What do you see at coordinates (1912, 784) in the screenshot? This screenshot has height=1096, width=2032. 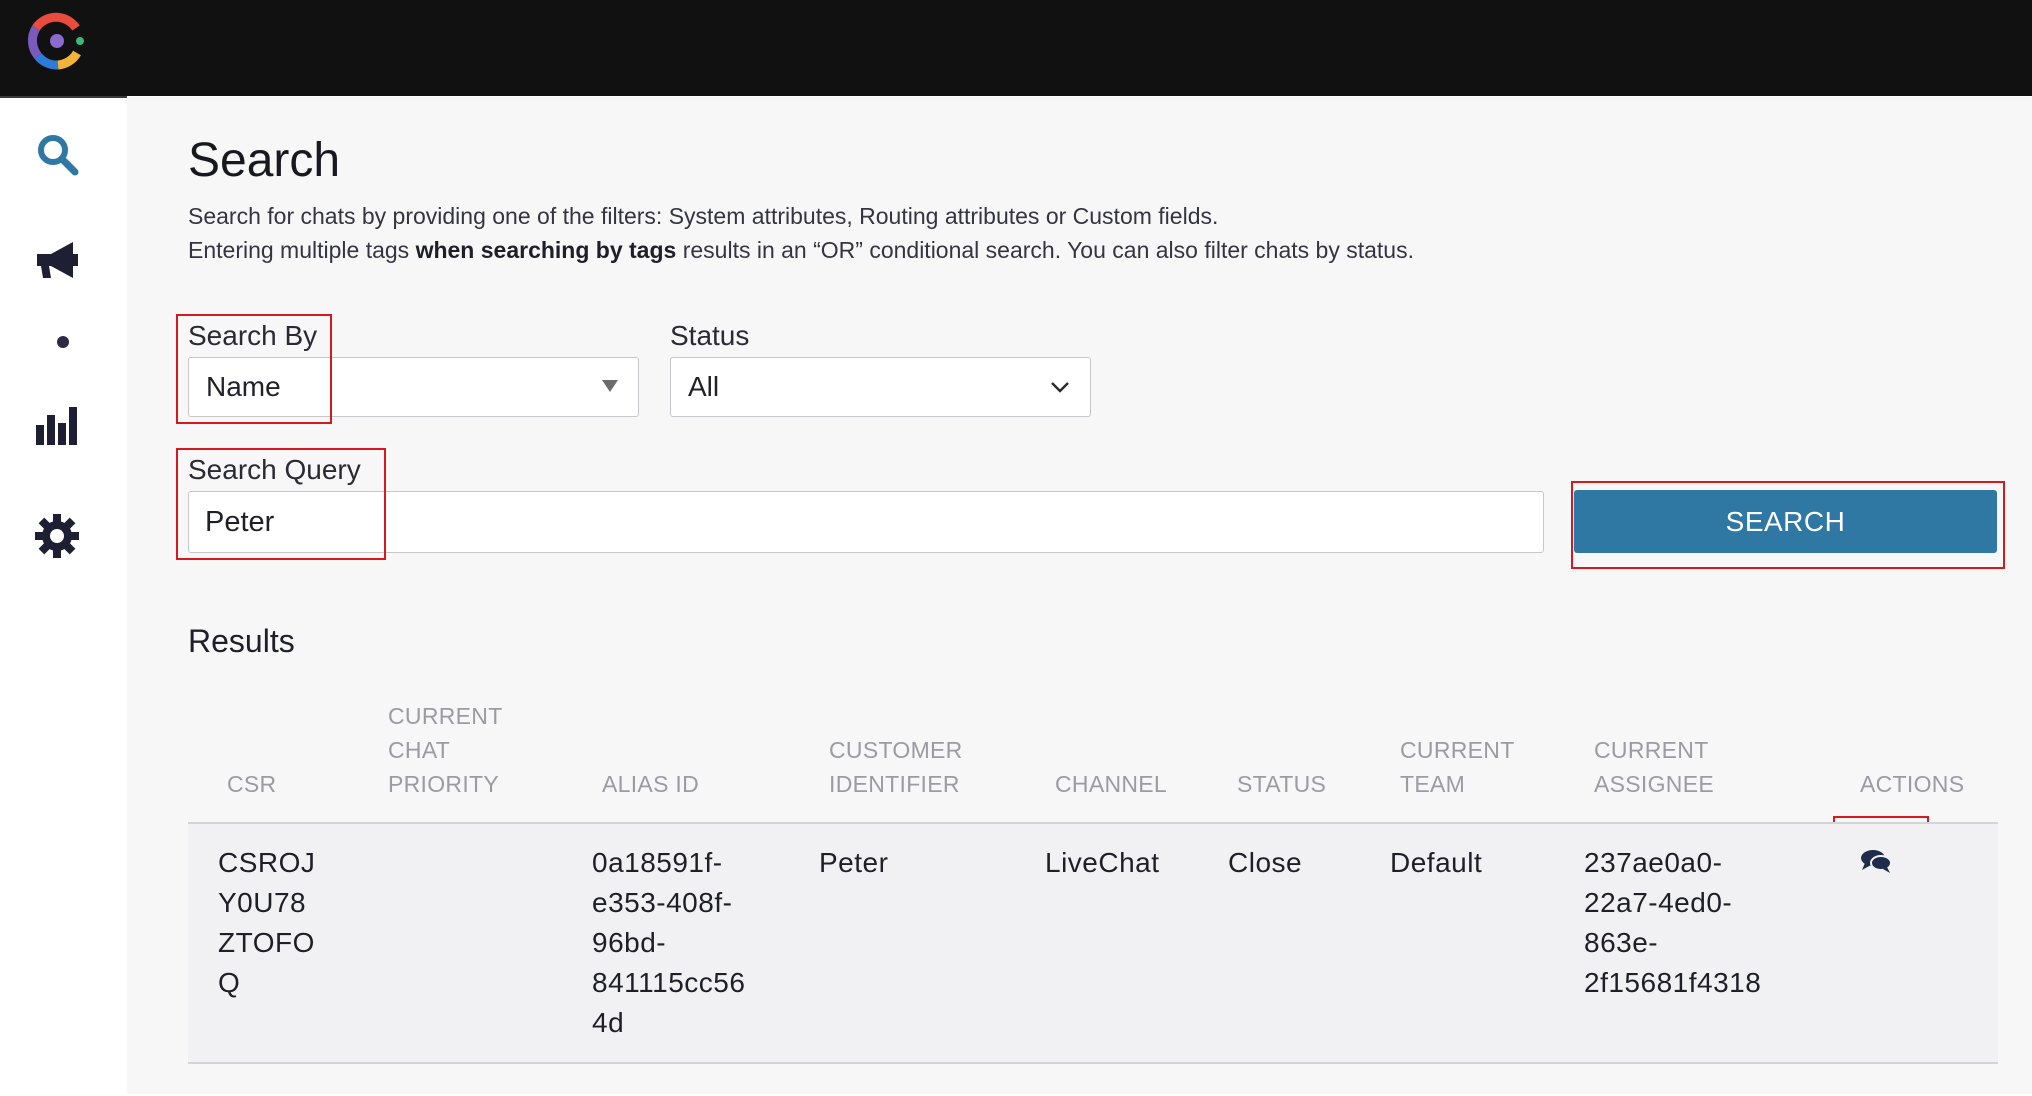 I see `col-header-actions: ACTIONS` at bounding box center [1912, 784].